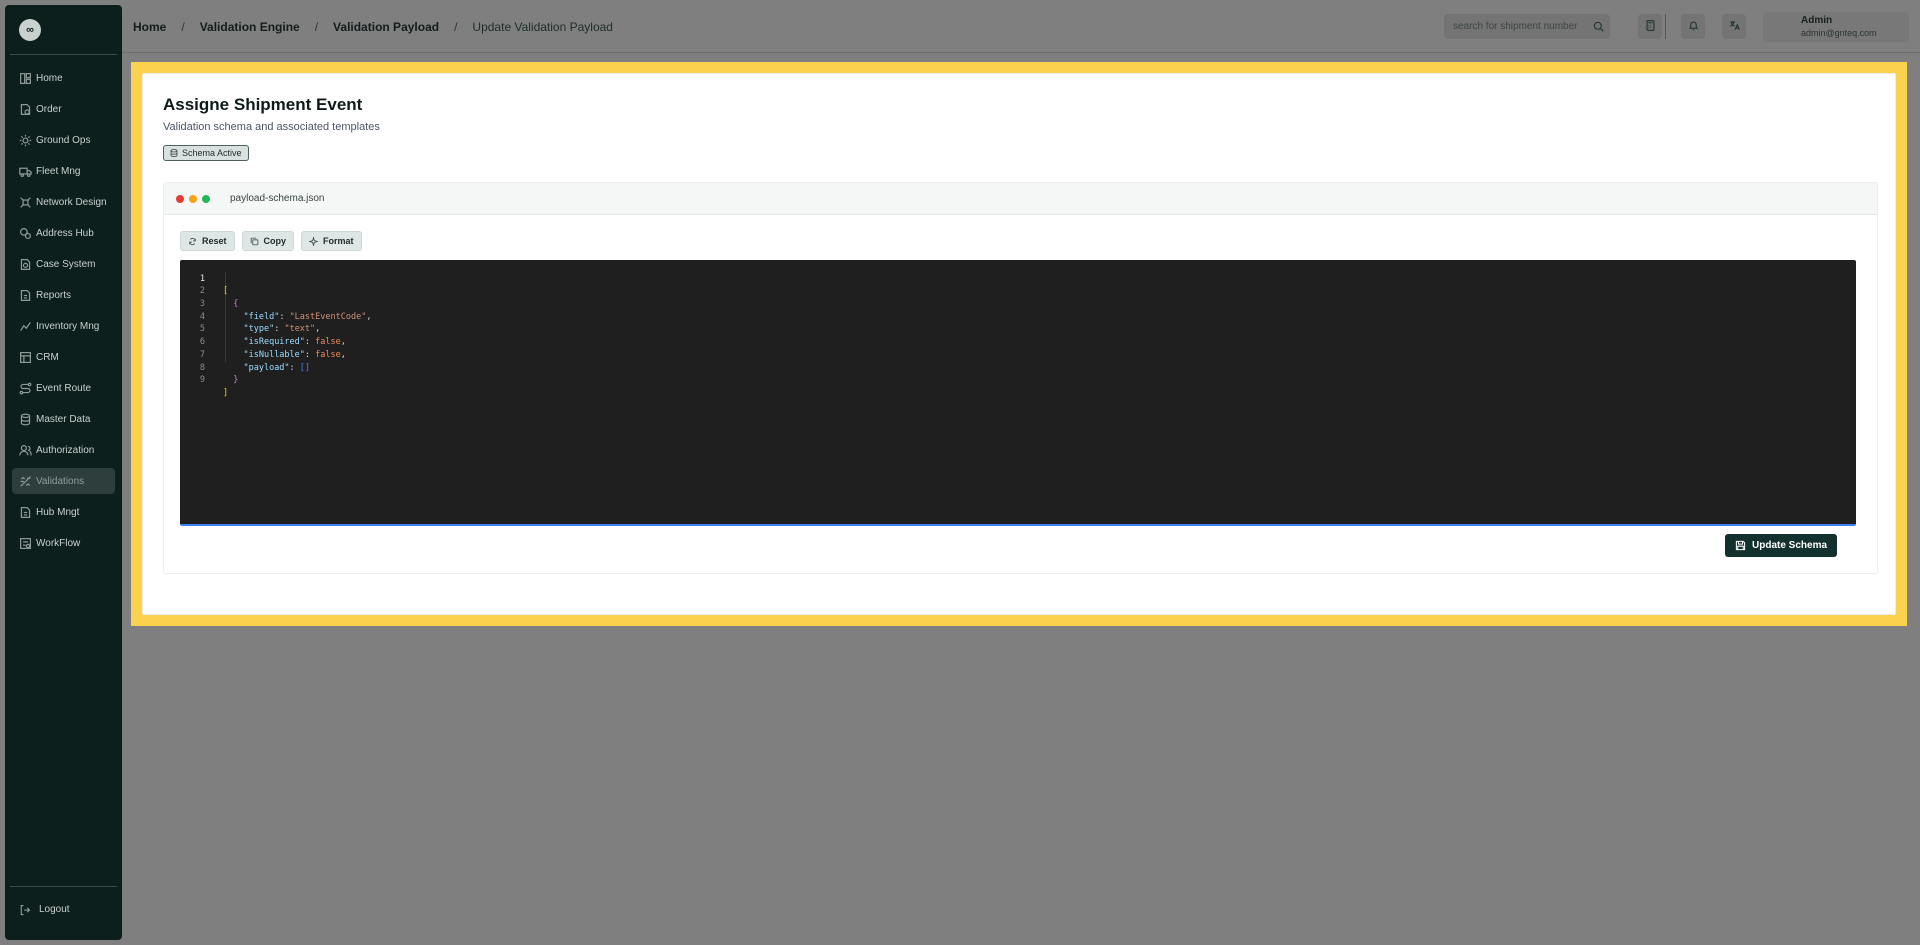 This screenshot has width=1920, height=945. I want to click on code-line: 1 [, so click(1018, 278).